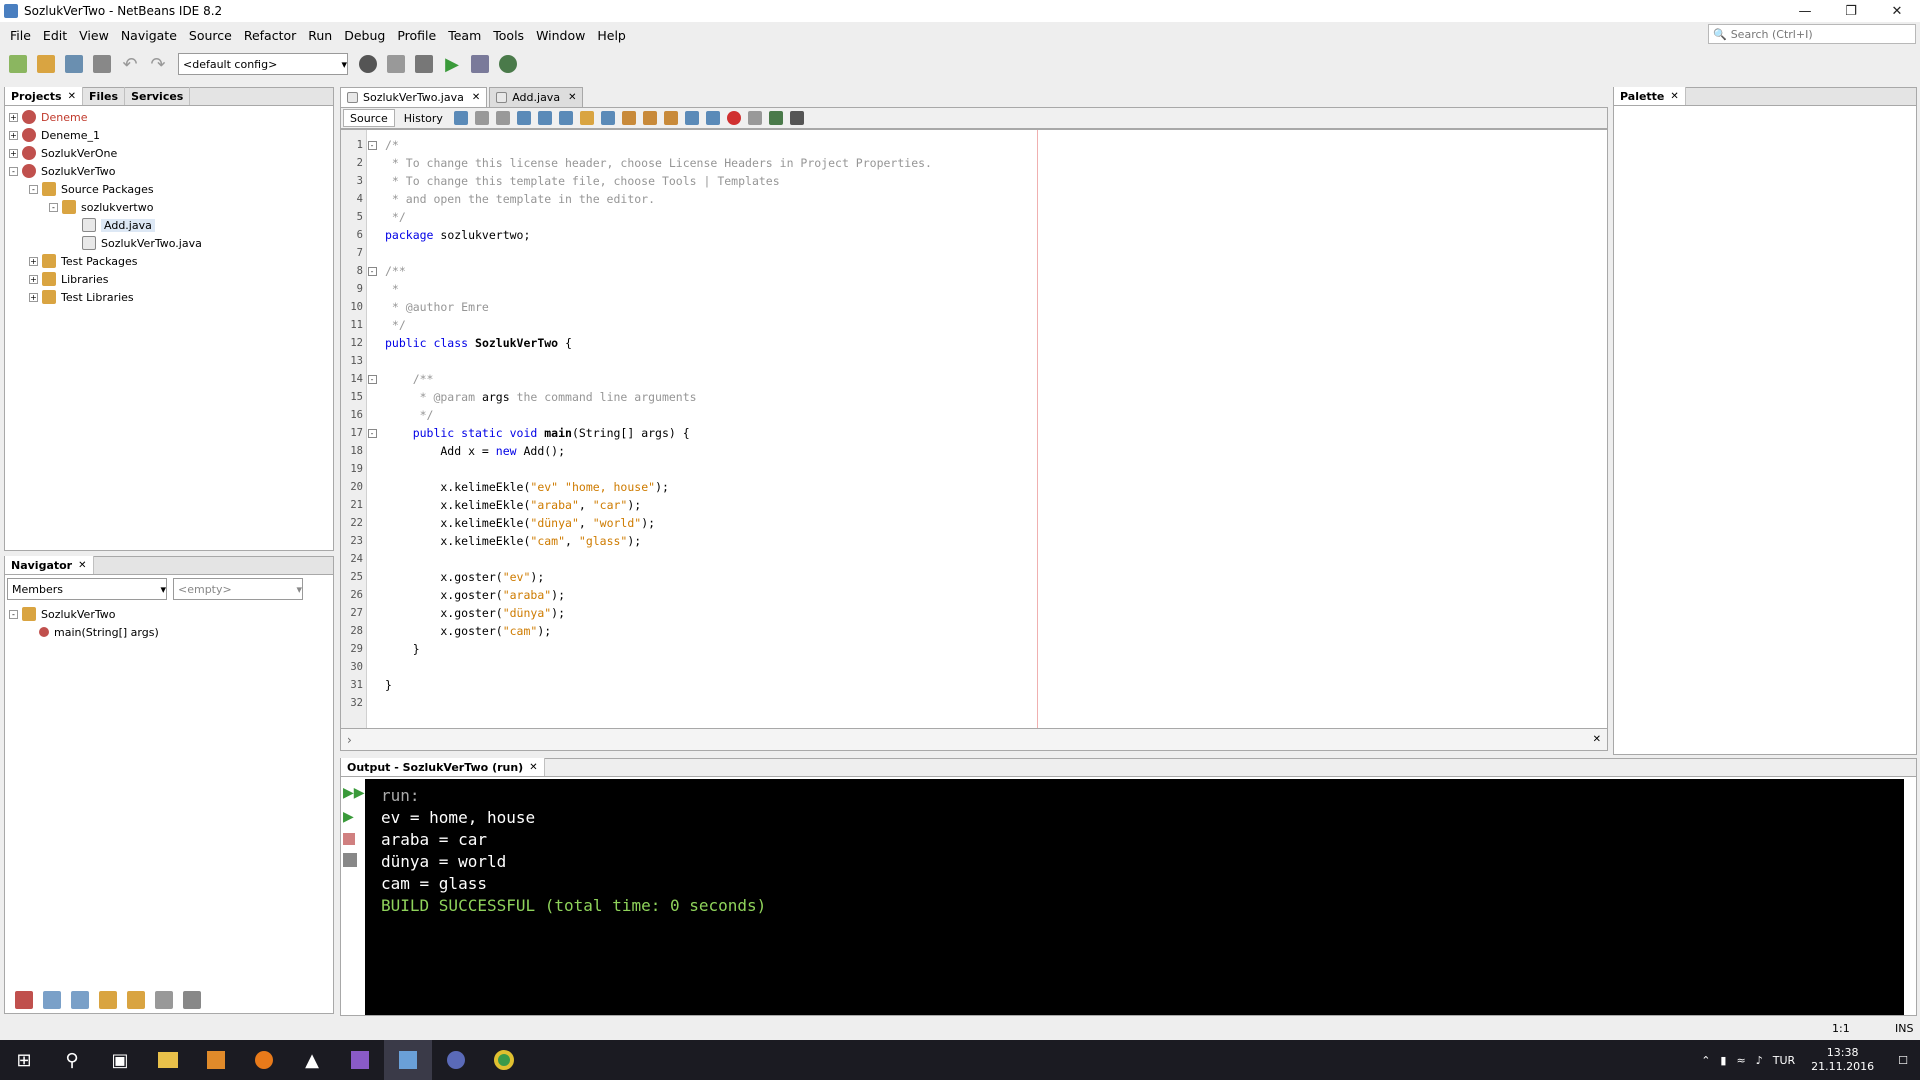 Image resolution: width=1920 pixels, height=1080 pixels. Describe the element at coordinates (712, 118) in the screenshot. I see `shift-right-icon` at that location.